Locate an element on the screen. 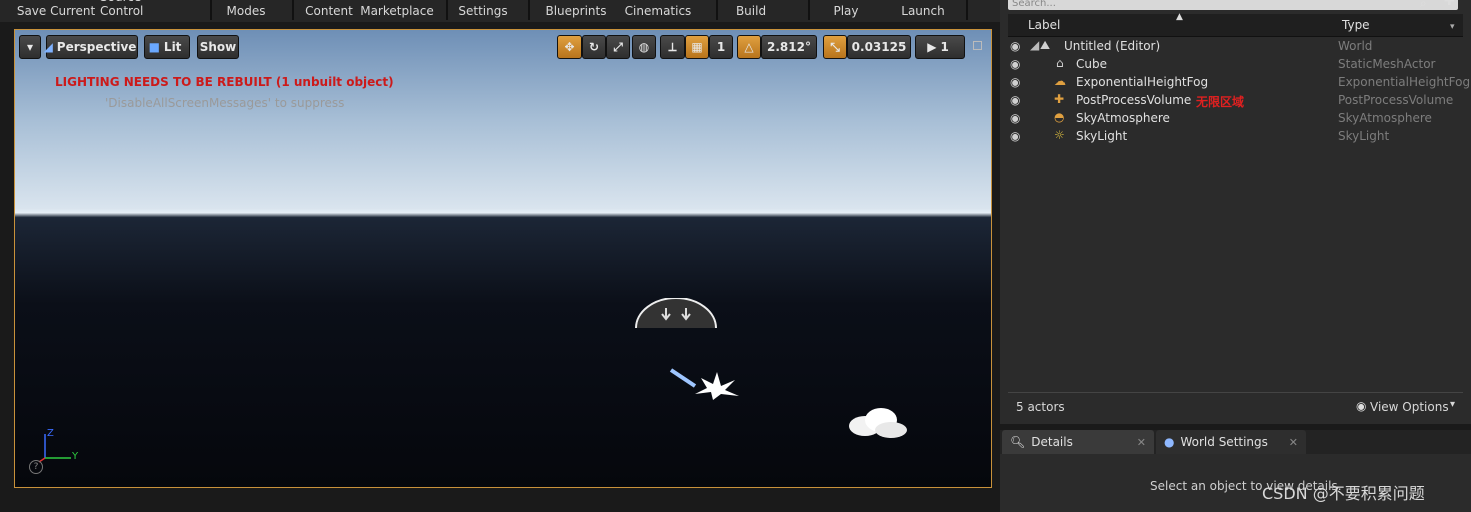 The image size is (1471, 512). source-control-button: Source Control is located at coordinates (144, 10).